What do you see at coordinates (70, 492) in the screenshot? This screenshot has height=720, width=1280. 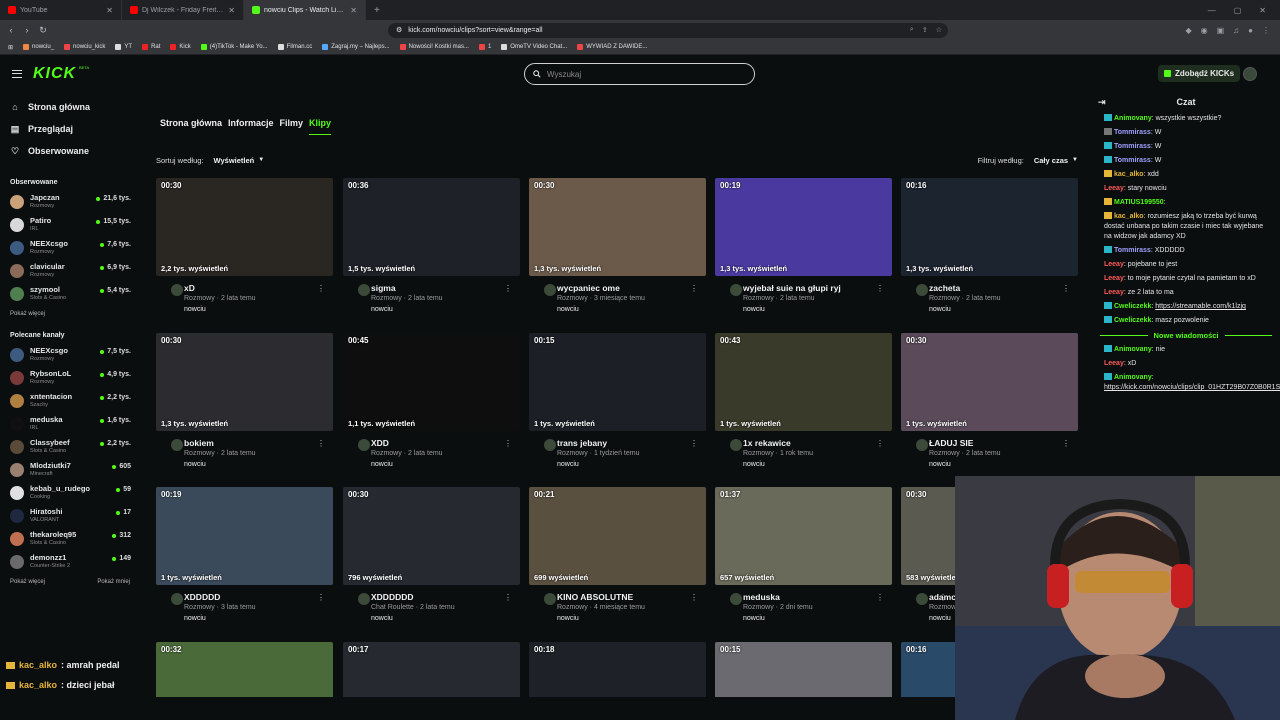 I see `sidebar-channel: kebab_u_rudego Cooking 59` at bounding box center [70, 492].